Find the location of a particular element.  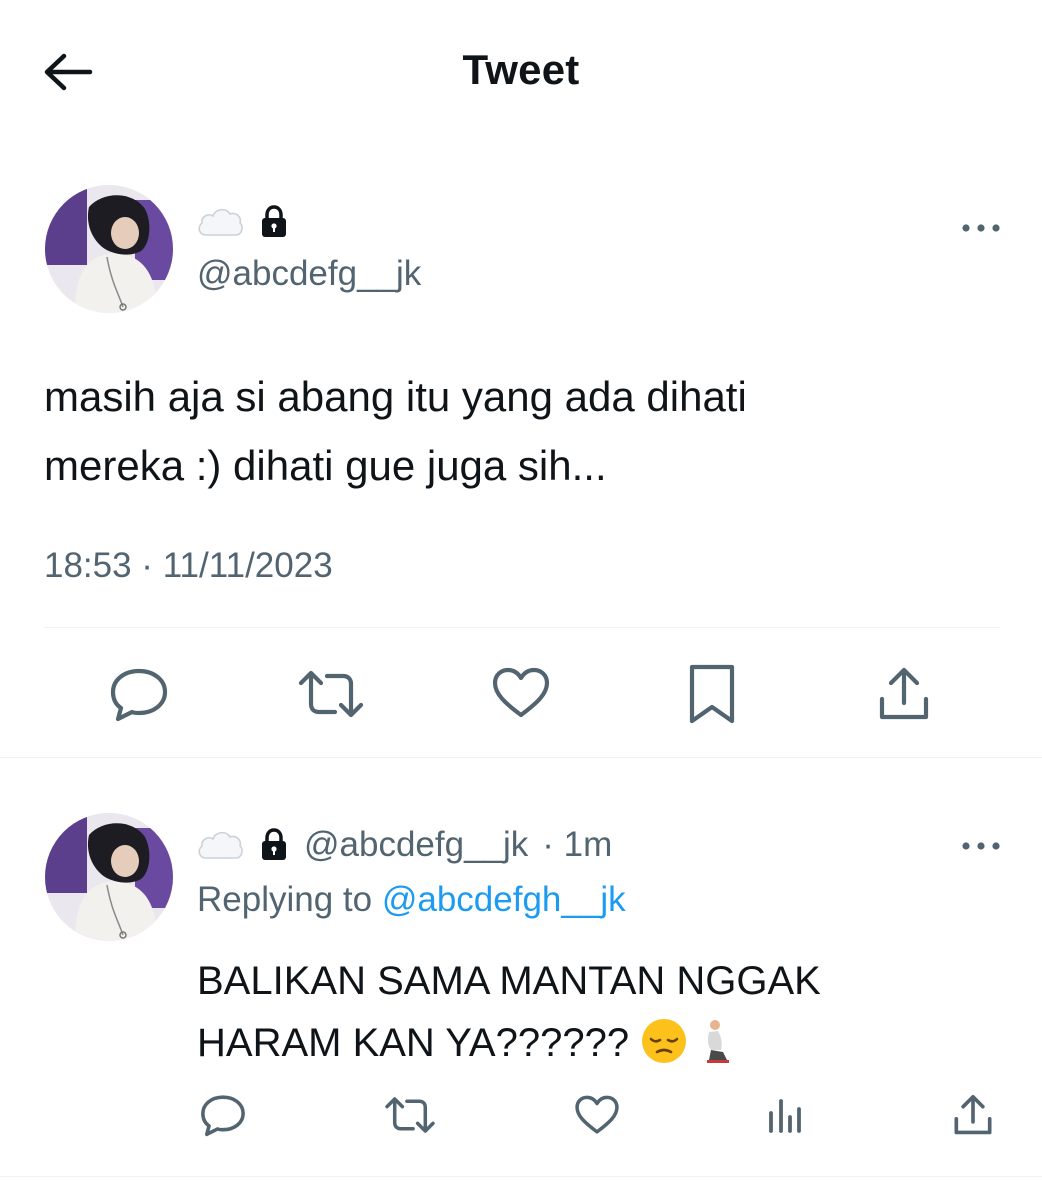

views-icon is located at coordinates (785, 1116).